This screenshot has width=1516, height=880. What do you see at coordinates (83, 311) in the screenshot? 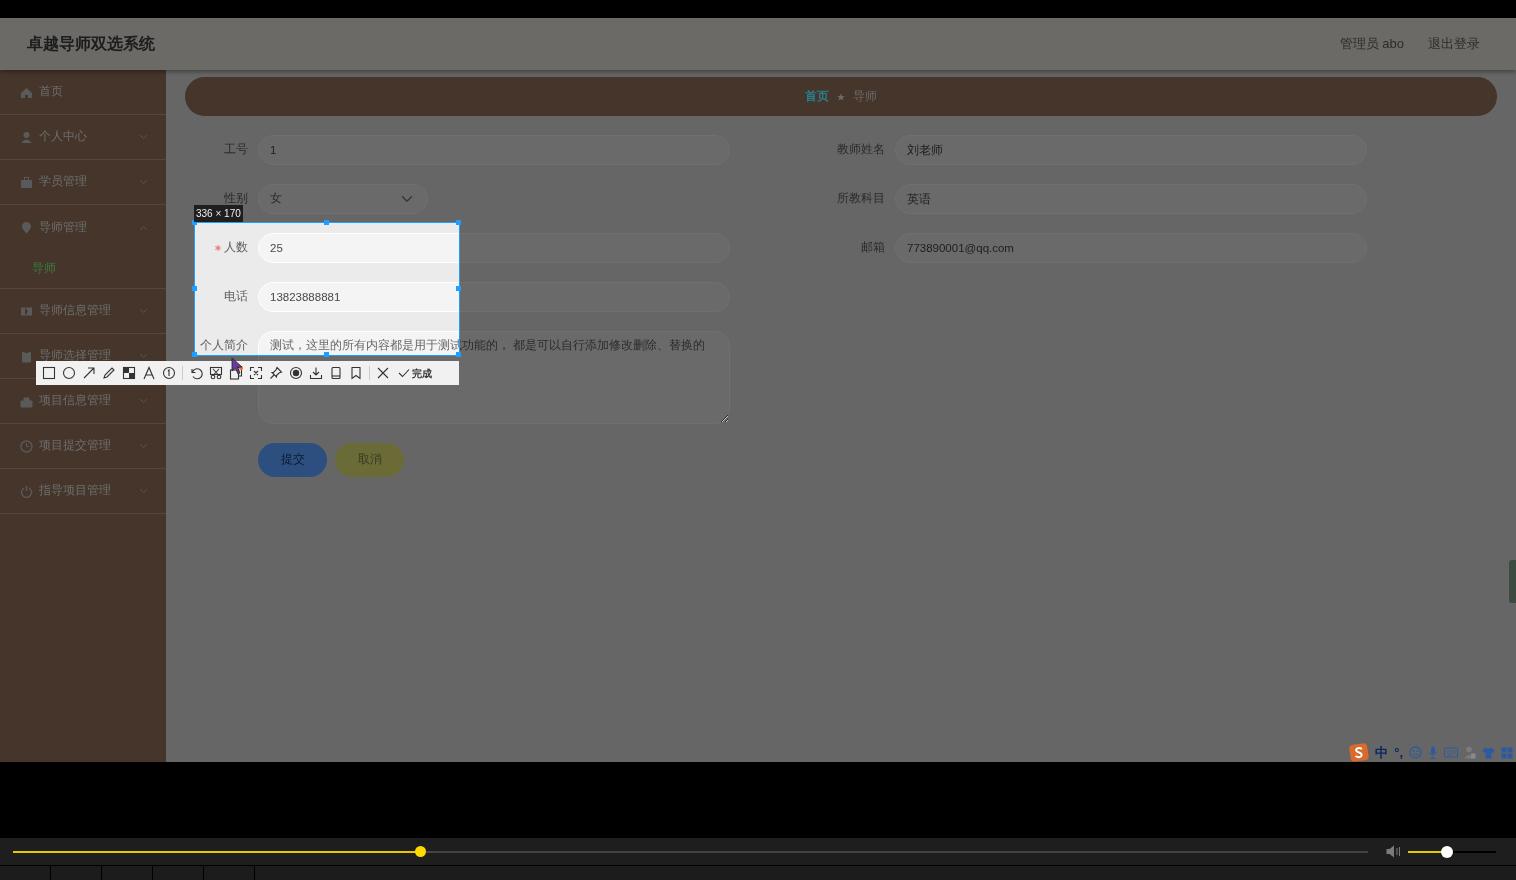
I see `sidebar-item: 导师信息管理` at bounding box center [83, 311].